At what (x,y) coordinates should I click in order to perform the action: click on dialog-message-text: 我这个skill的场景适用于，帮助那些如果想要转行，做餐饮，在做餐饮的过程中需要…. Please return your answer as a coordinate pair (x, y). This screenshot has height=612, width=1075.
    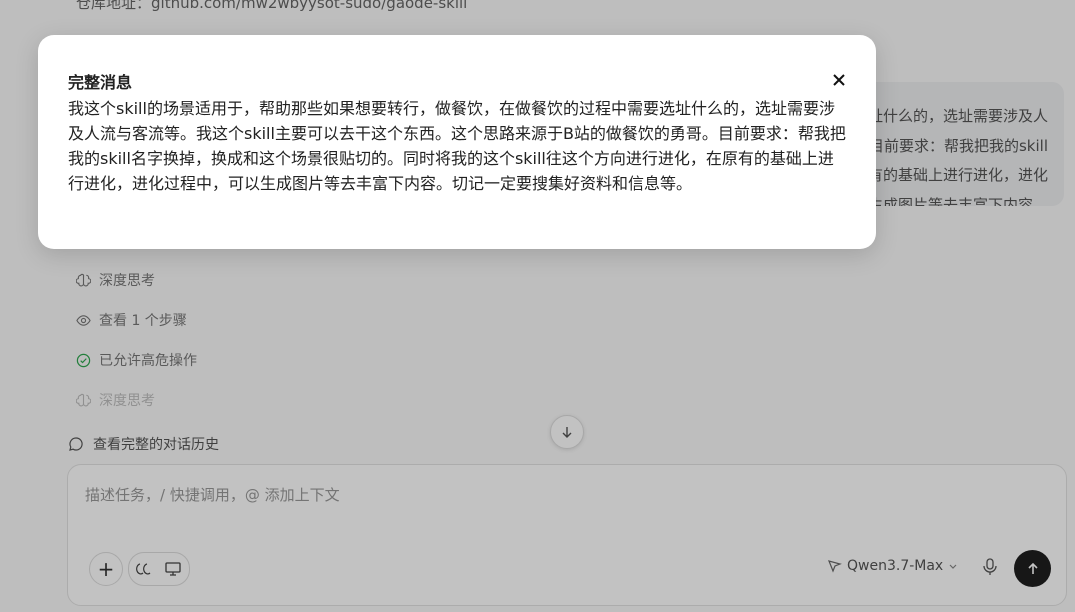
    Looking at the image, I should click on (457, 146).